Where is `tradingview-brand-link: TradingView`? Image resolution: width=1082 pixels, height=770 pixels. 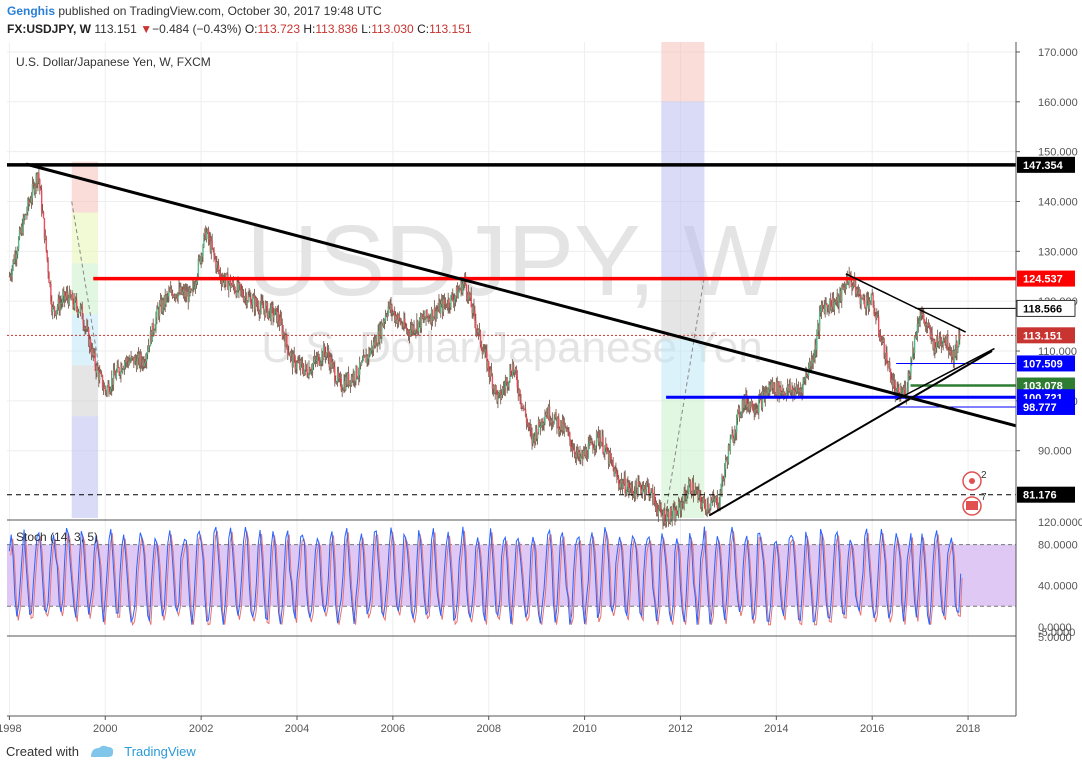 tradingview-brand-link: TradingView is located at coordinates (160, 751).